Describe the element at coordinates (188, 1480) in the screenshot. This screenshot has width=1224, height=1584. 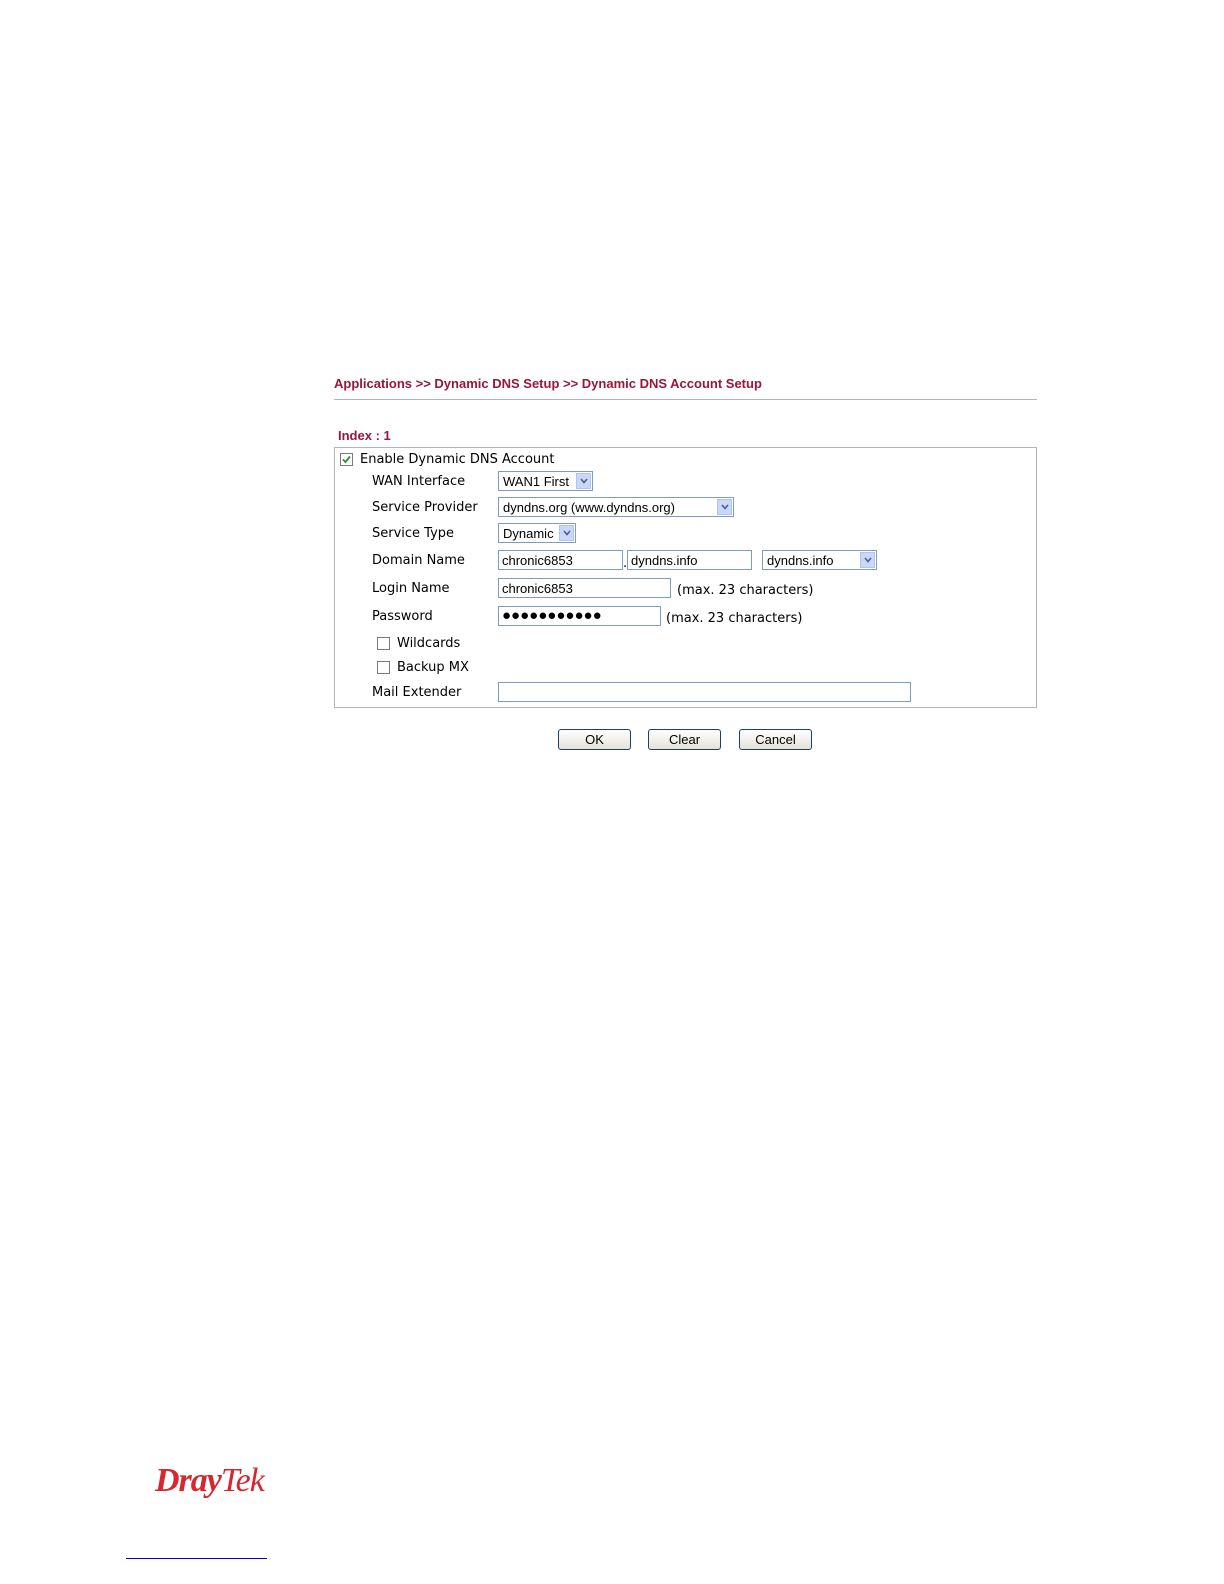
I see `logo-part-dray: Dray` at that location.